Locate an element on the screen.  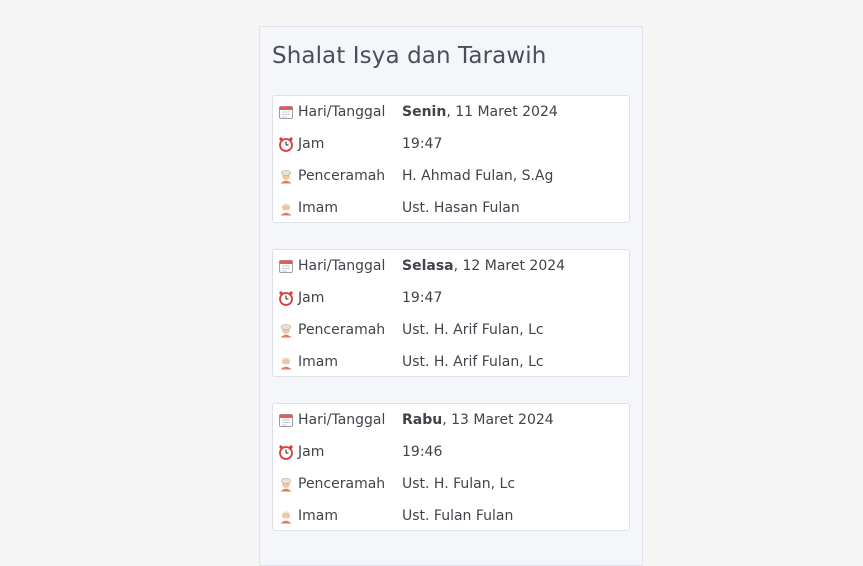
speaker-value: Ust. H. Arif Fulan, Lc is located at coordinates (473, 330).